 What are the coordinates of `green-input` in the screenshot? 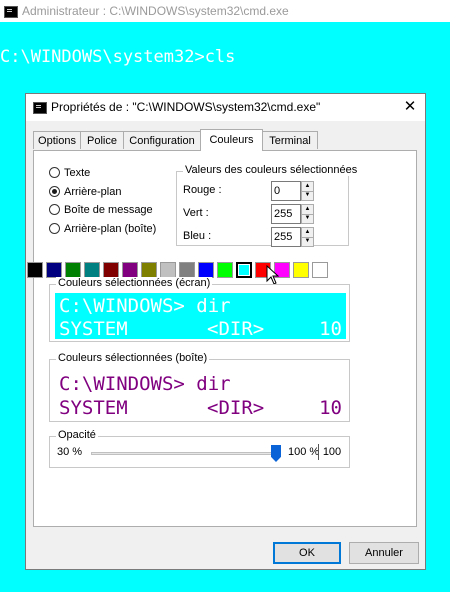 It's located at (286, 214).